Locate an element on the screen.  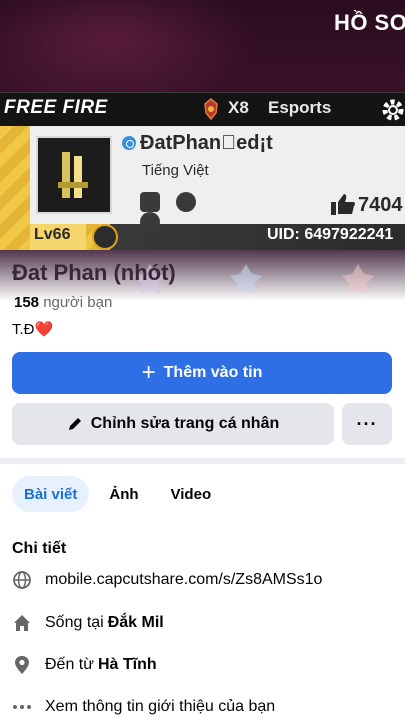
game-avatar is located at coordinates (74, 175).